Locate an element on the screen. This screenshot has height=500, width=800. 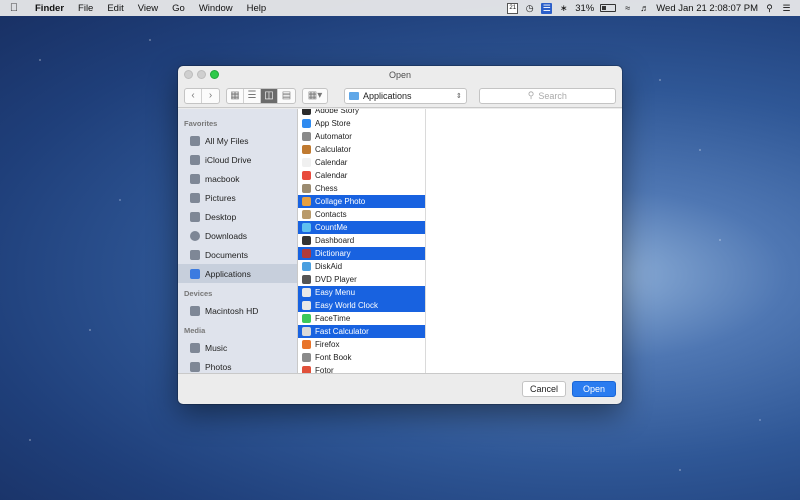
app-name: Contacts is located at coordinates (331, 214).